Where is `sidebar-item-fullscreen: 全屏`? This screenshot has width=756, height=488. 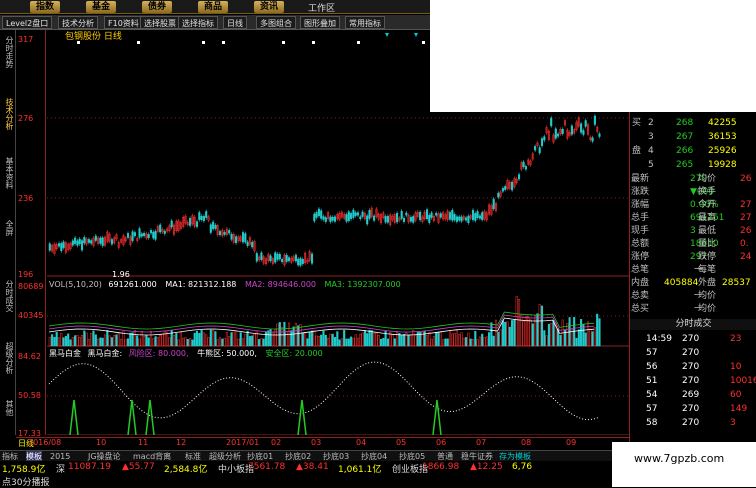 sidebar-item-fullscreen: 全屏 is located at coordinates (7, 228).